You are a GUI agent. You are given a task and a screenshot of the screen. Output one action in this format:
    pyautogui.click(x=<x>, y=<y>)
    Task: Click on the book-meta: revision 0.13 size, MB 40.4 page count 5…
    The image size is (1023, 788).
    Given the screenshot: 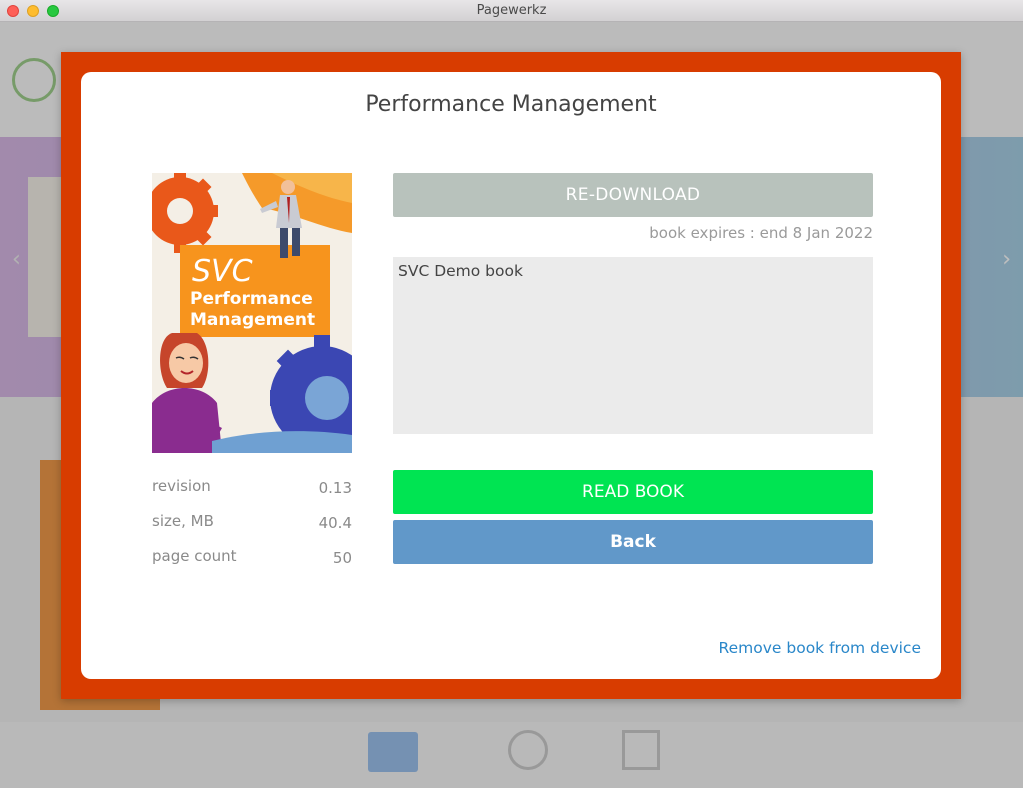 What is the action you would take?
    pyautogui.click(x=252, y=529)
    